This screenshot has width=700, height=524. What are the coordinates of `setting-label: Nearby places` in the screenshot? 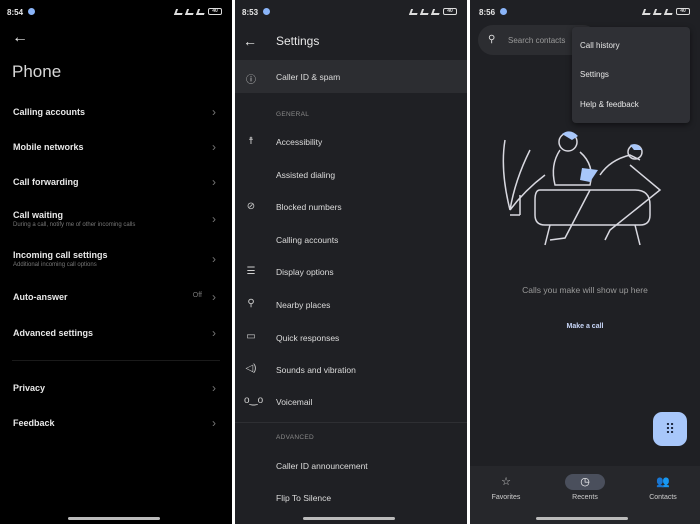 It's located at (303, 305).